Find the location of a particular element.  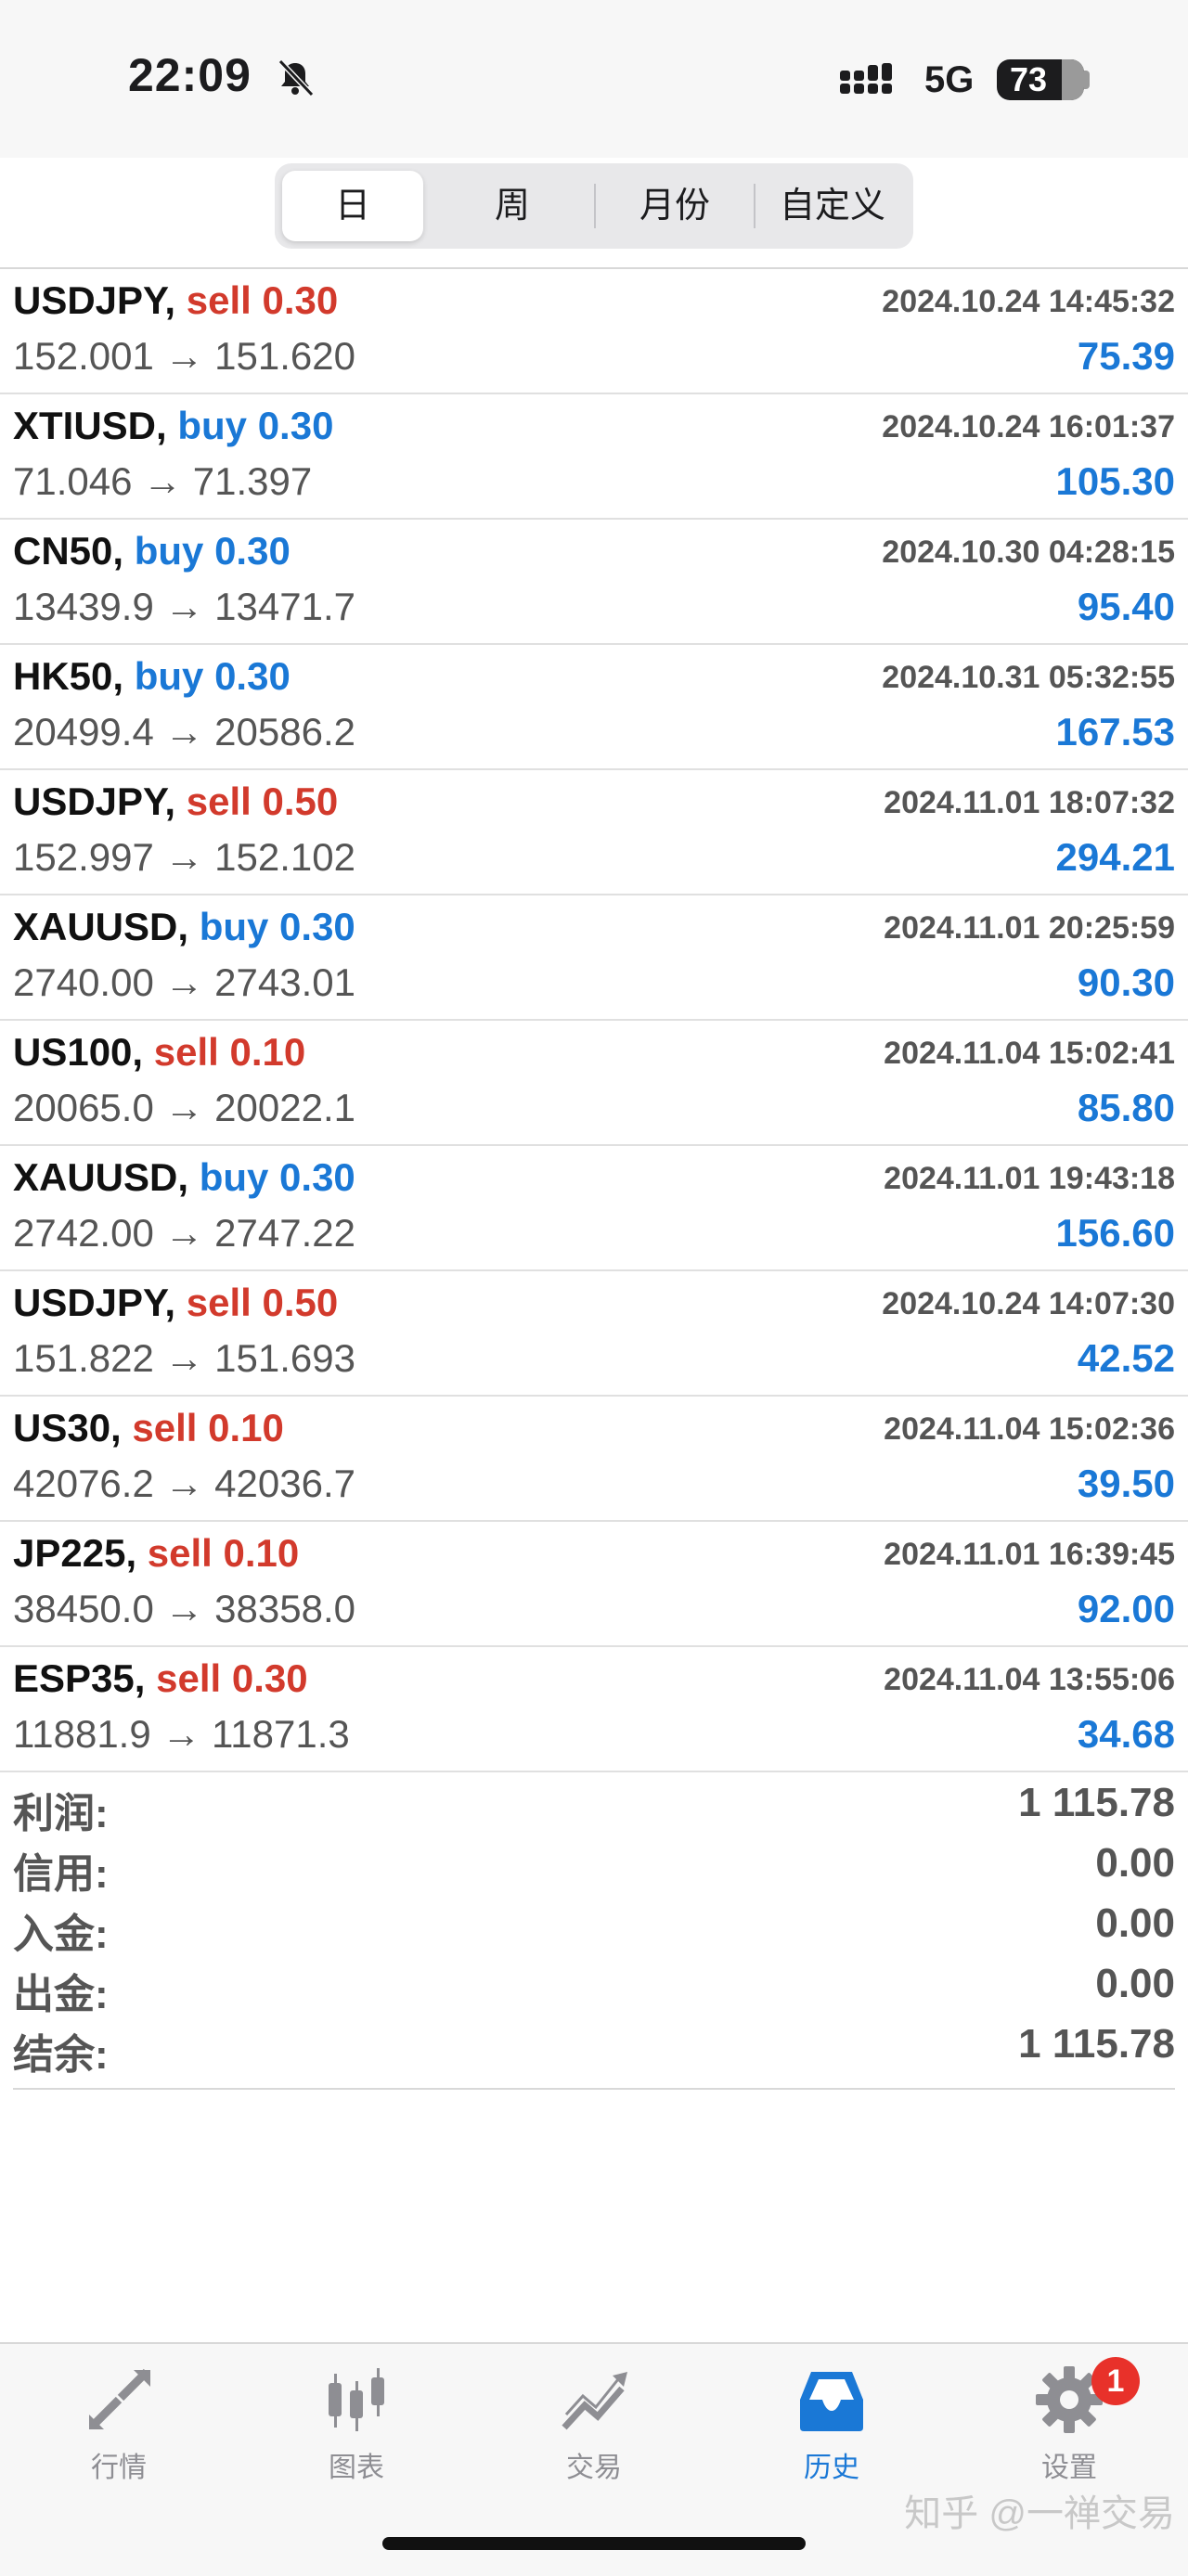

trade-profit: 167.53 is located at coordinates (1115, 731).